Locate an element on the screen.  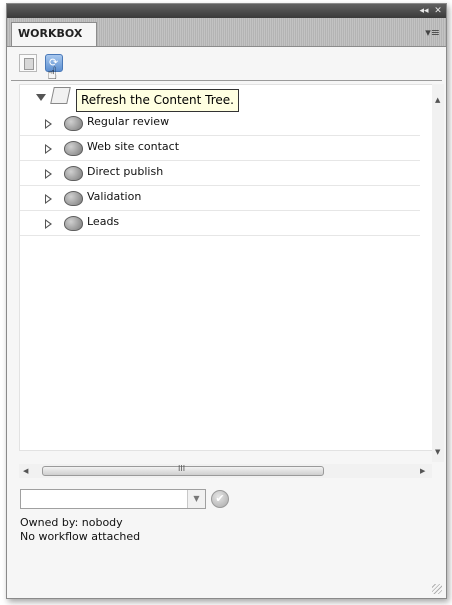
tree-item-label: Direct publish is located at coordinates (125, 171).